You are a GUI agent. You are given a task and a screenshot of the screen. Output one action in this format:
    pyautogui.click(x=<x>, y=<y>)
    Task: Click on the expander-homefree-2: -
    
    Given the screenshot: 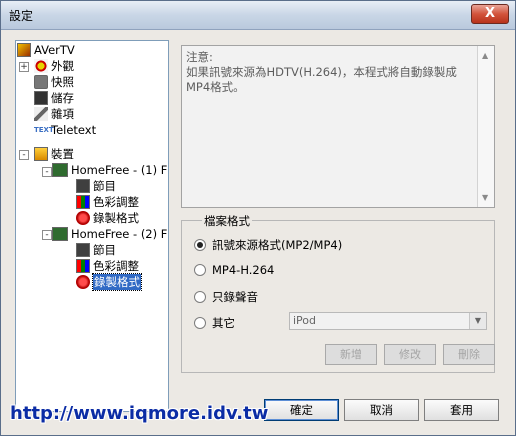 What is the action you would take?
    pyautogui.click(x=47, y=235)
    